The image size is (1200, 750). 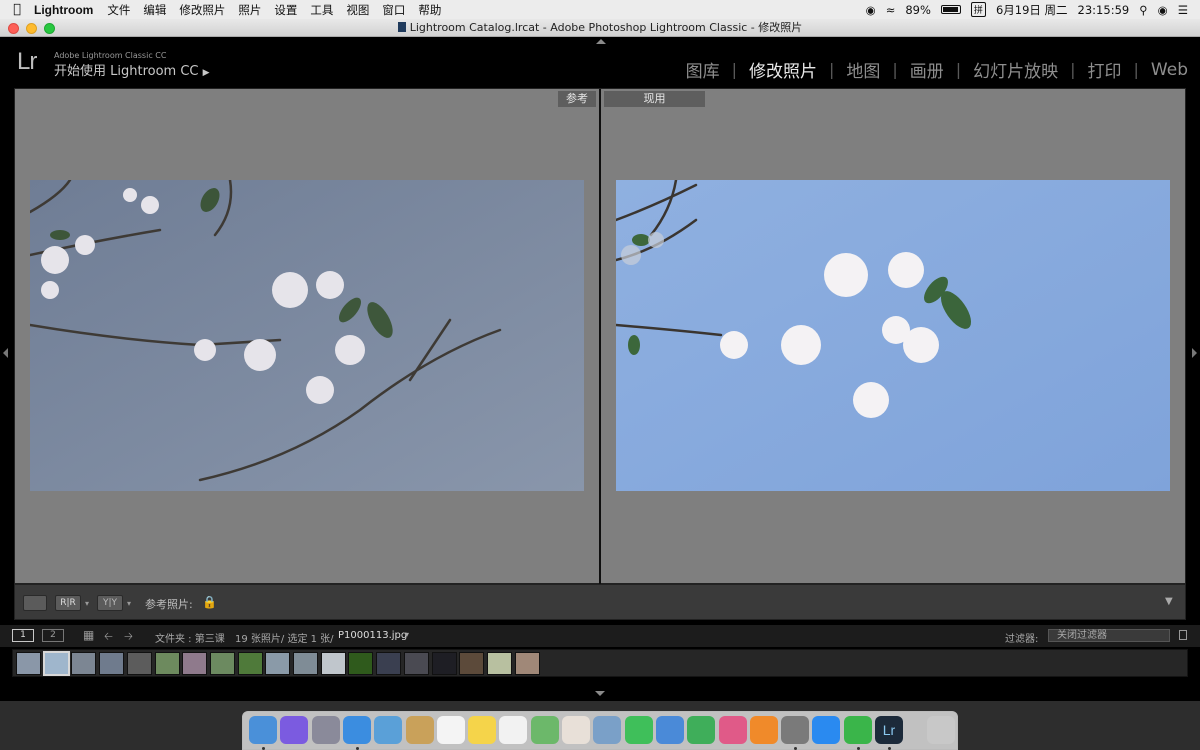 What do you see at coordinates (419, 730) in the screenshot?
I see `notes-icon` at bounding box center [419, 730].